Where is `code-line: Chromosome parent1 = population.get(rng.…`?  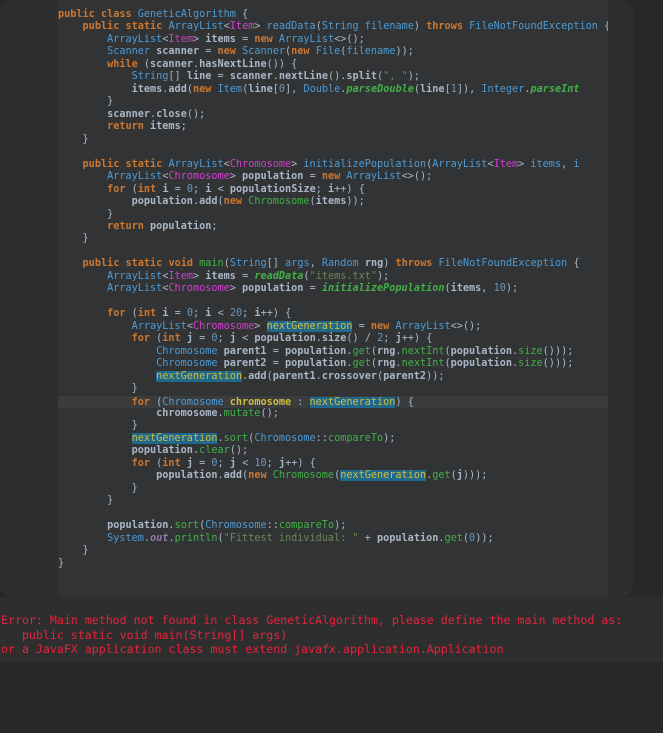
code-line: Chromosome parent1 = population.get(rng.… is located at coordinates (333, 352).